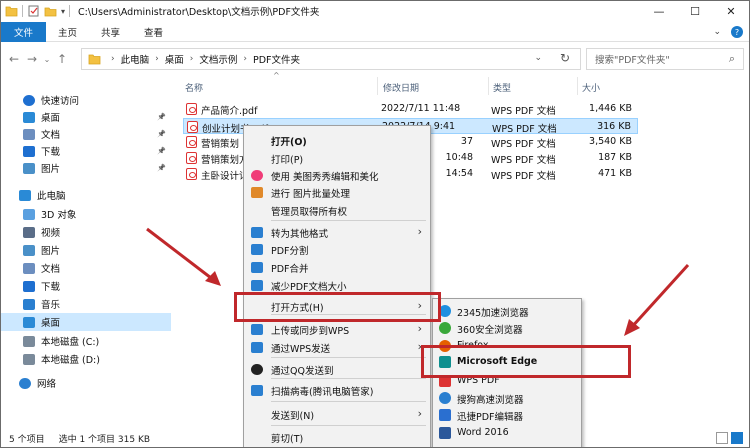 Image resolution: width=750 pixels, height=448 pixels. I want to click on up-arrow-icon: ↑, so click(62, 59).